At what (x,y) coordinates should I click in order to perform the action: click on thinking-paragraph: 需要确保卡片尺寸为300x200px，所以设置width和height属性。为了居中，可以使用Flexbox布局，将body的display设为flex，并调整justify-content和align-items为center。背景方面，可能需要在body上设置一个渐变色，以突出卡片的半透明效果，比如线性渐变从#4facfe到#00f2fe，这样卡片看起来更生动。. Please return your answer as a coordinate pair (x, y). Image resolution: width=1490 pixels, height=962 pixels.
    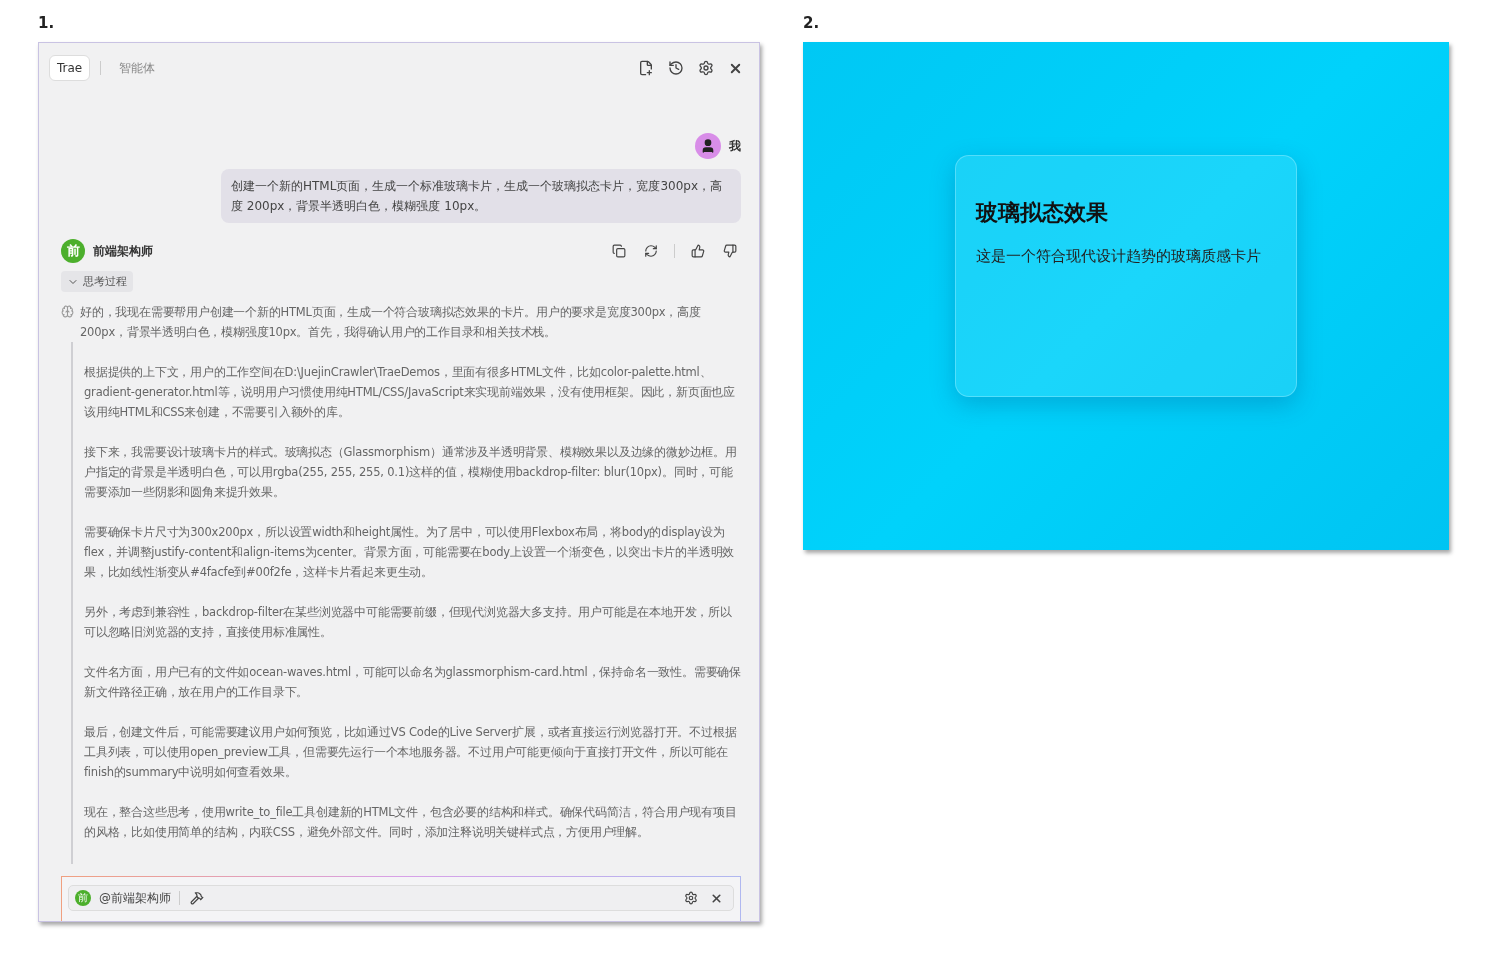
    Looking at the image, I should click on (410, 552).